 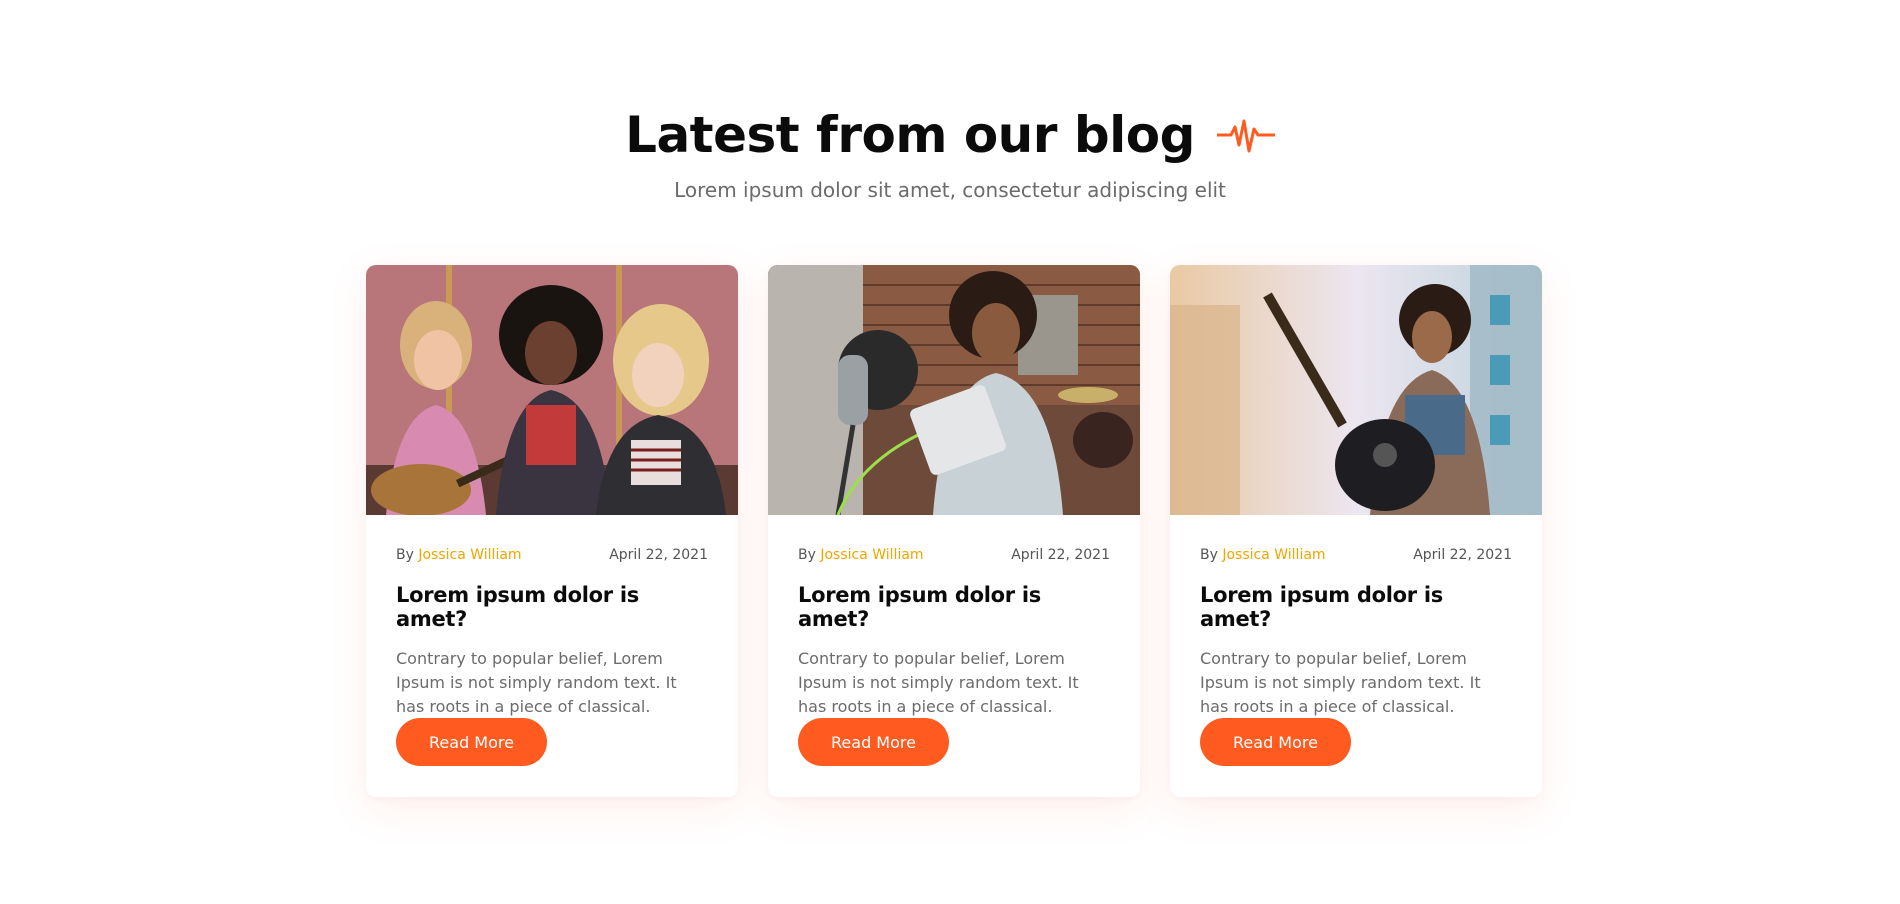 I want to click on section-heading: Latest from our blog, so click(x=950, y=135).